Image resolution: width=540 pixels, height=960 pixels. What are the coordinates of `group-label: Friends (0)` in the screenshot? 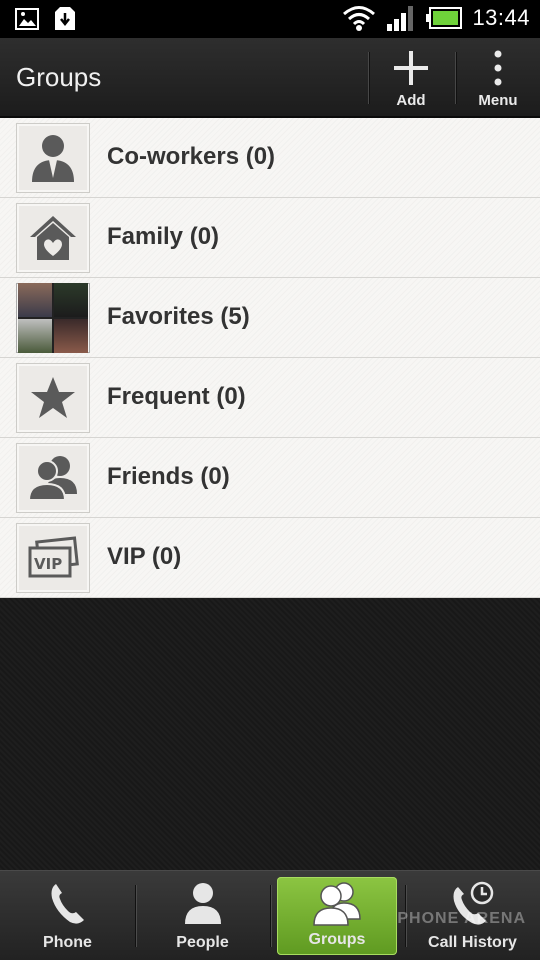 It's located at (168, 476).